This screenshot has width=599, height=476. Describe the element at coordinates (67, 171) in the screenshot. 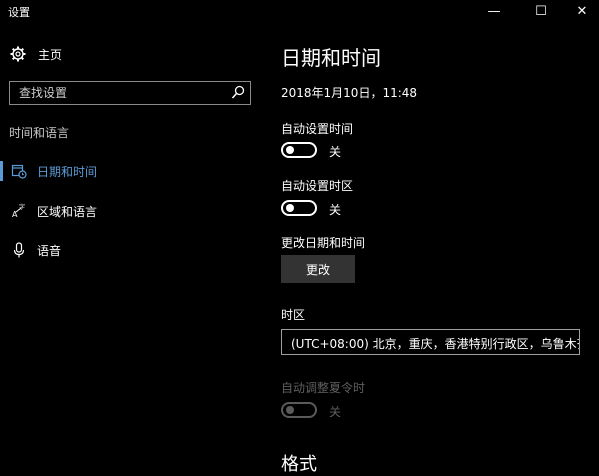

I see `sidebar-item-label: 日期和时间` at that location.